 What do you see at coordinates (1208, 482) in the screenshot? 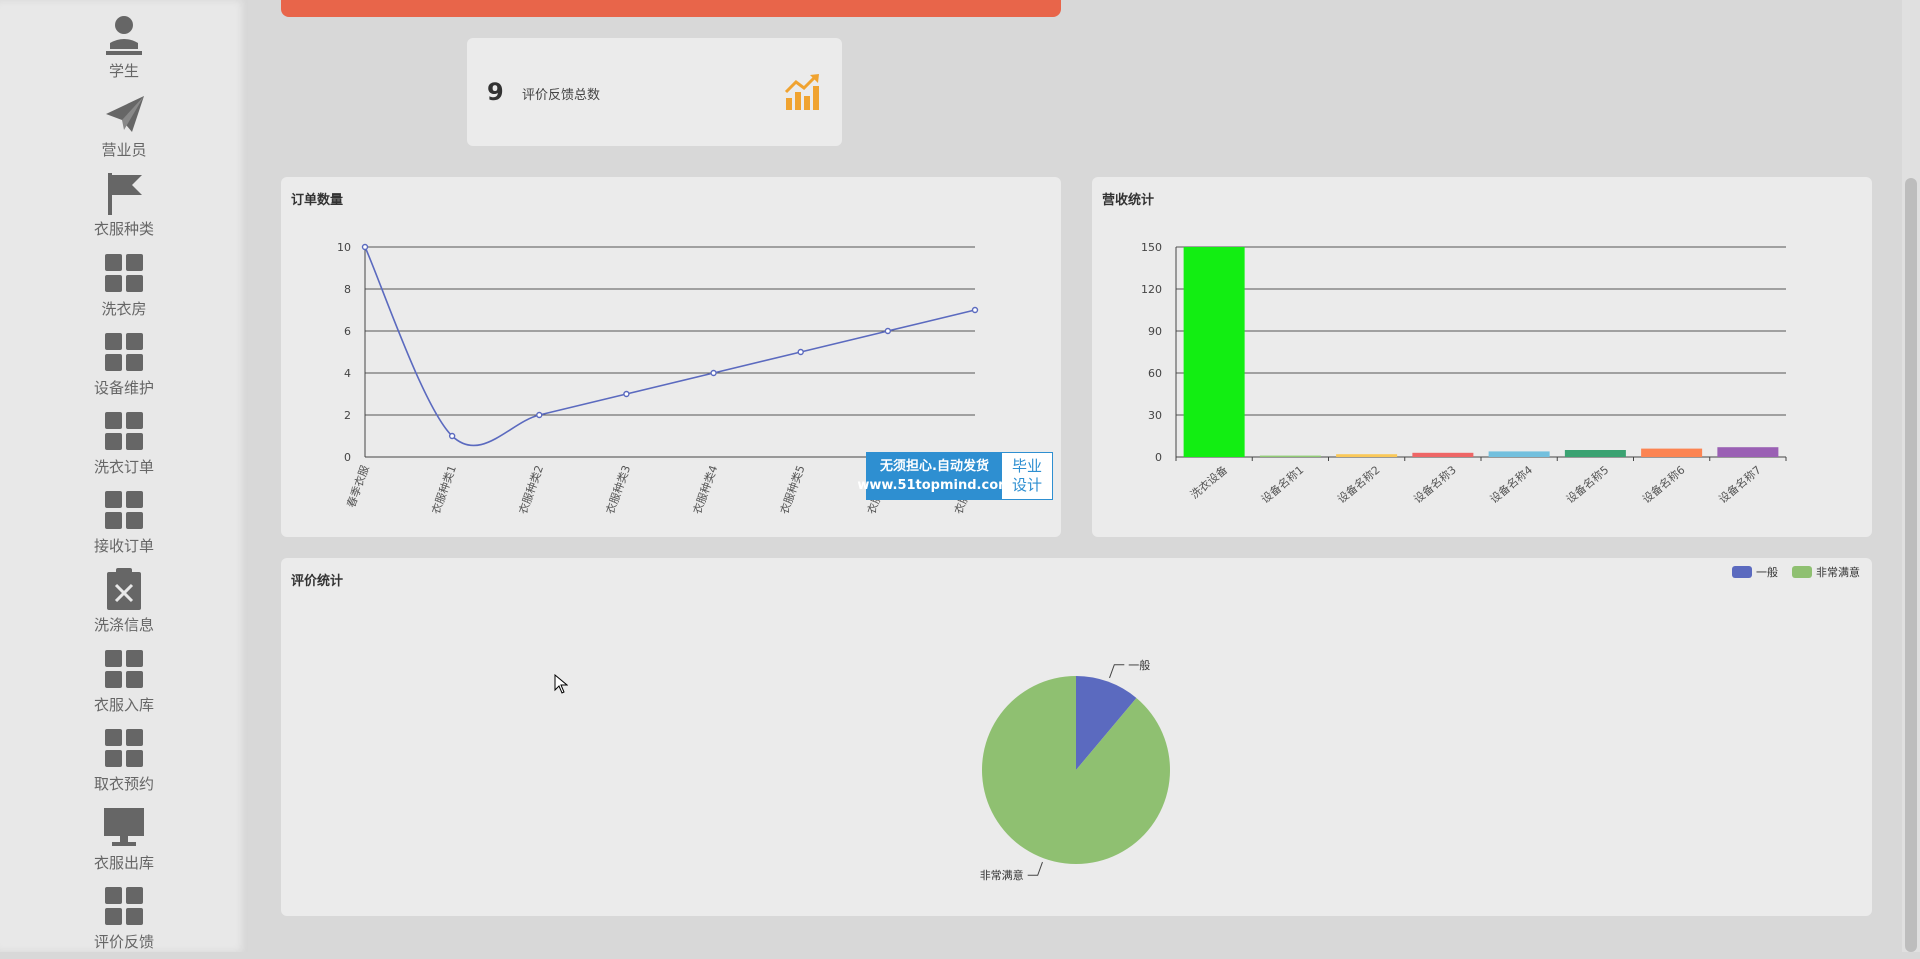
I see `x-tick-label: 洗衣设备` at bounding box center [1208, 482].